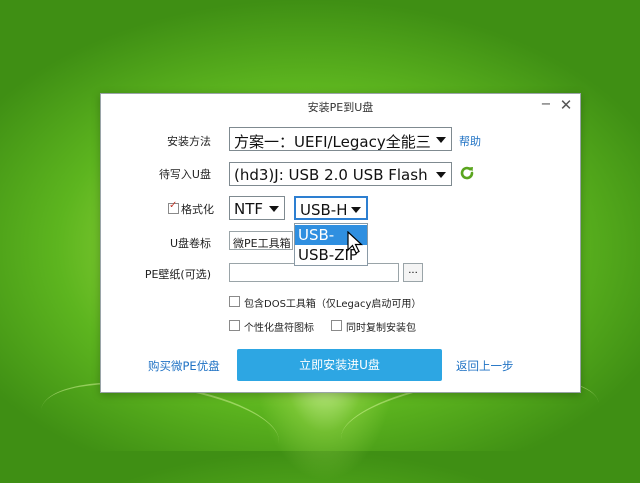 This screenshot has height=483, width=640. Describe the element at coordinates (197, 209) in the screenshot. I see `format-label: 格式化` at that location.